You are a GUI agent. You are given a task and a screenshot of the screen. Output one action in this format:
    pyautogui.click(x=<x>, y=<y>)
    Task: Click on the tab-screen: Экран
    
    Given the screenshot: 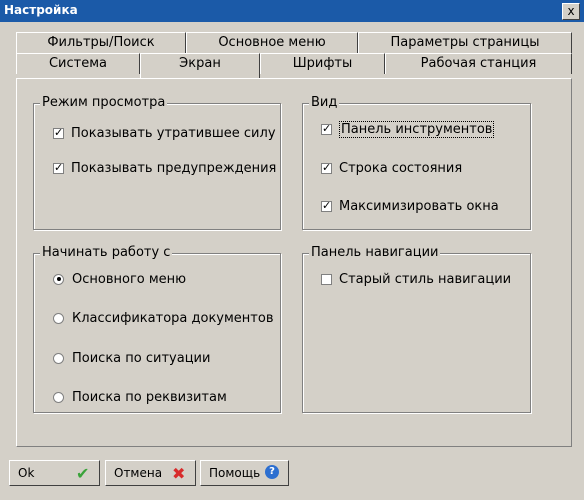 What is the action you would take?
    pyautogui.click(x=200, y=65)
    